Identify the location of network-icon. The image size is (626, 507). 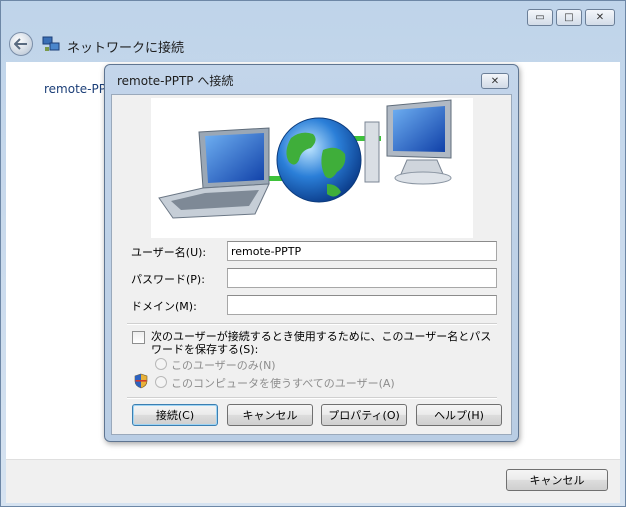
(51, 43).